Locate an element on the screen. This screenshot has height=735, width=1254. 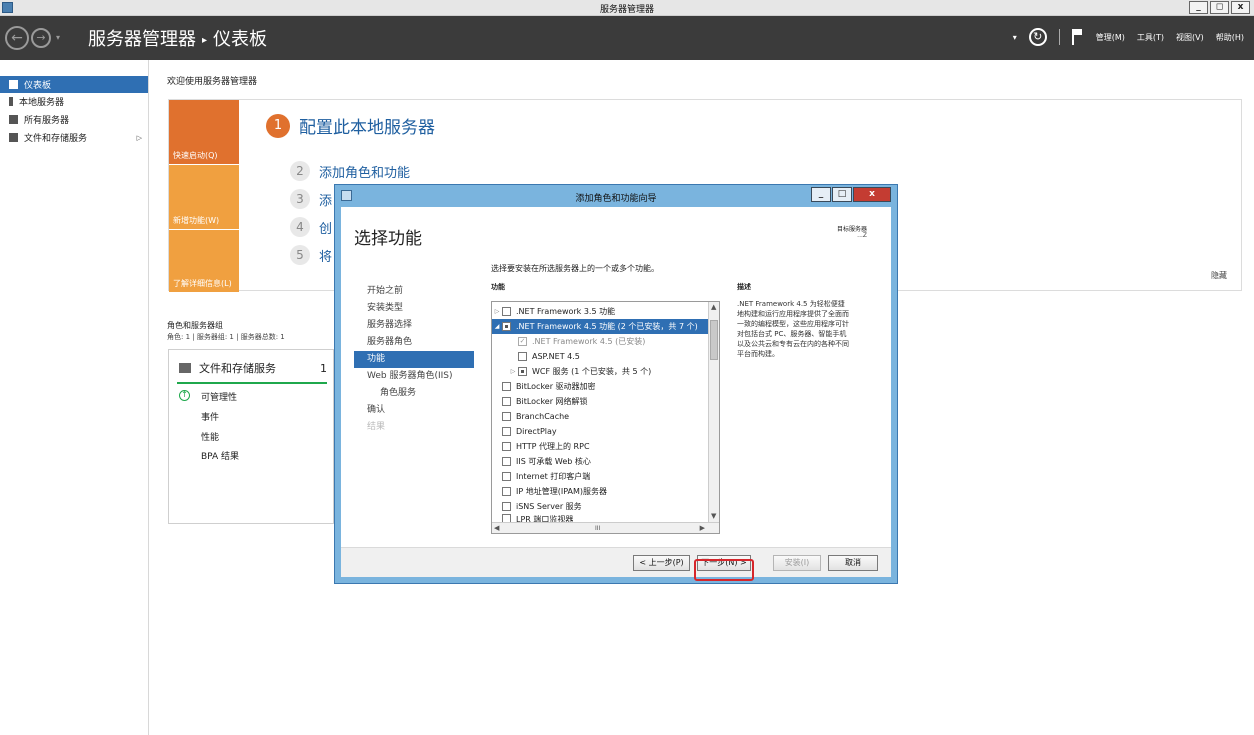
history-dropdown-icon: ▾ is located at coordinates (58, 37).